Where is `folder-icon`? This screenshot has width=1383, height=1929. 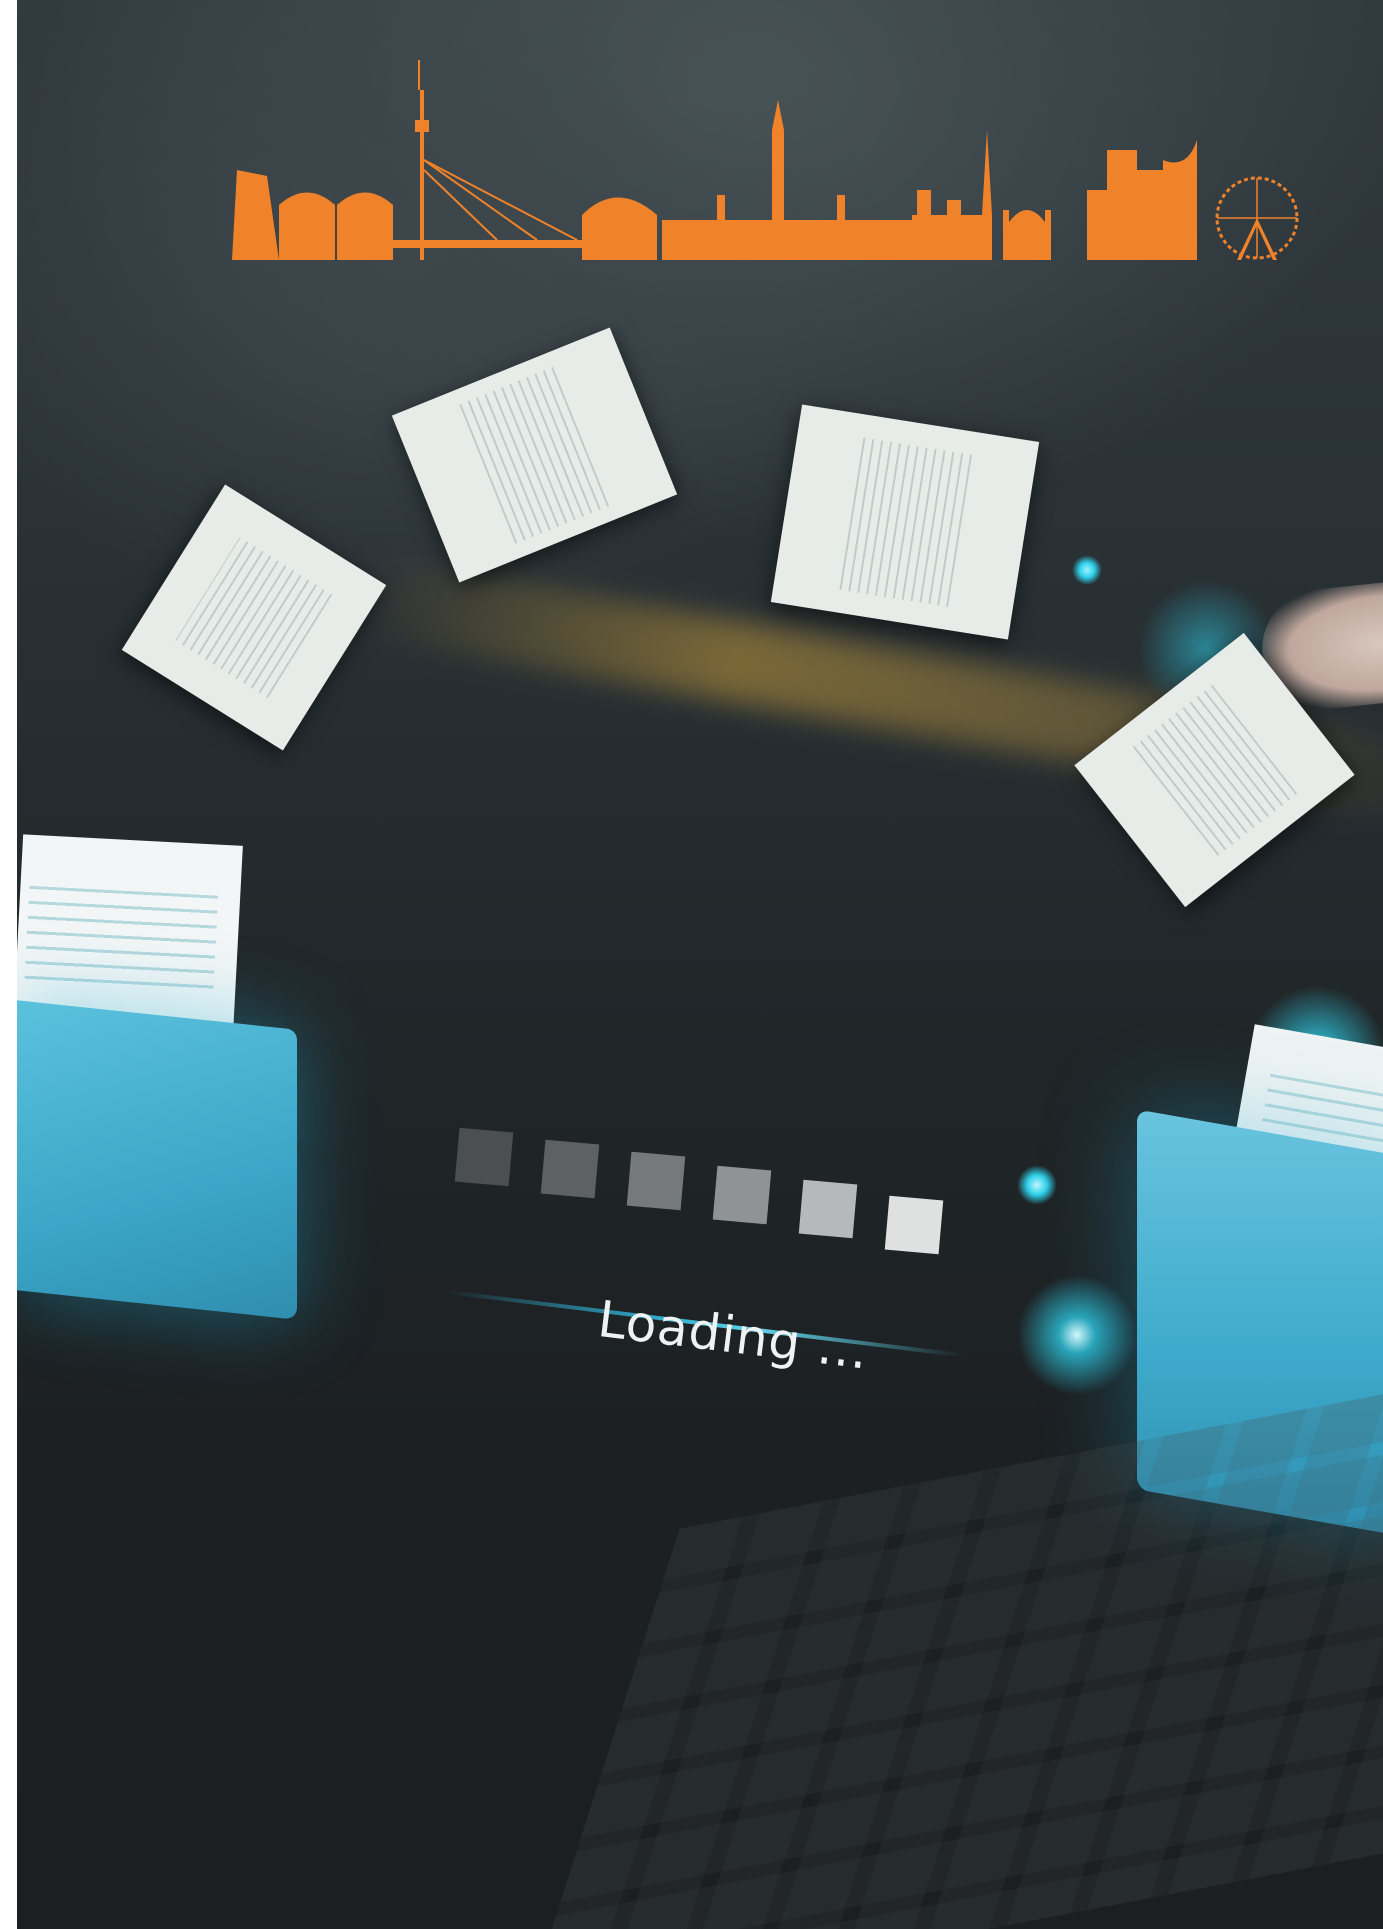
folder-icon is located at coordinates (157, 1160).